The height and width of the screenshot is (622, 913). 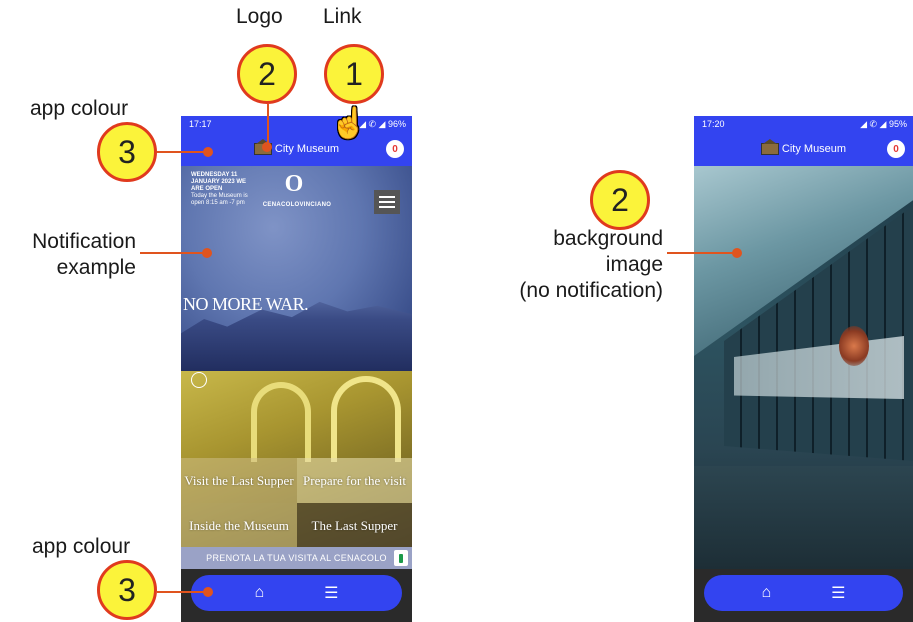 I want to click on prenota-text: PRENOTA LA TUA VISITA AL CENACOLO, so click(x=296, y=558).